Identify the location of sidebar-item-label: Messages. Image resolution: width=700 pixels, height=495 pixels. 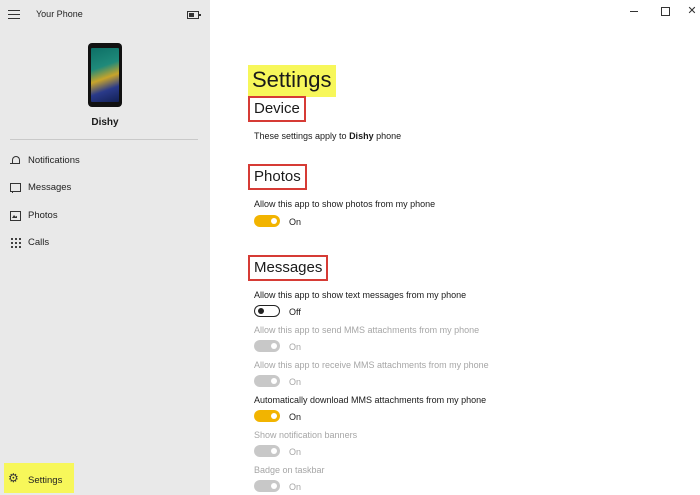
(50, 187).